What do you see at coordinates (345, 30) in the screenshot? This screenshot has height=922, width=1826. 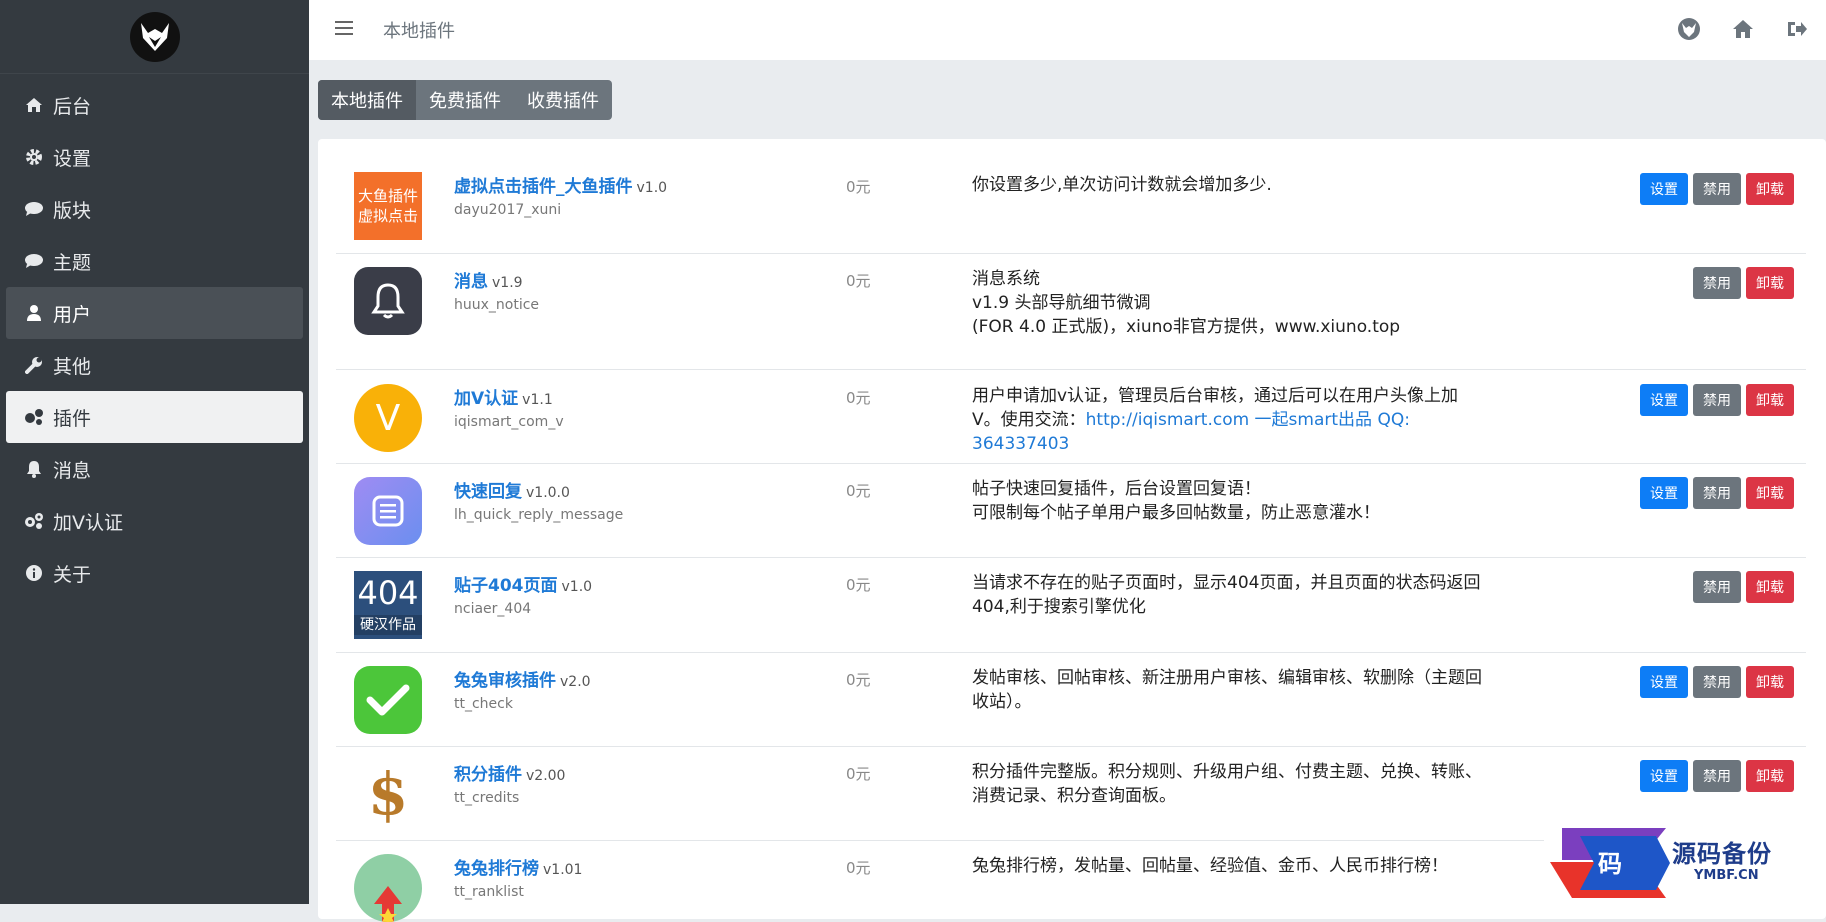 I see `menu-toggle-icon` at bounding box center [345, 30].